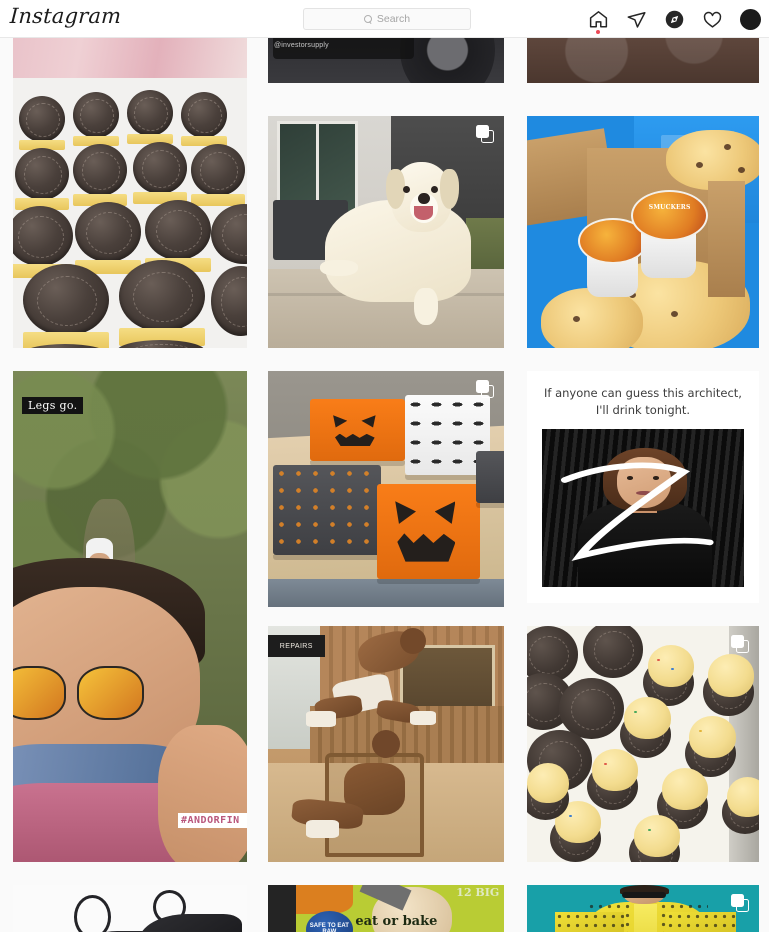  What do you see at coordinates (478, 892) in the screenshot?
I see `pack-count-text: 12 BIG` at bounding box center [478, 892].